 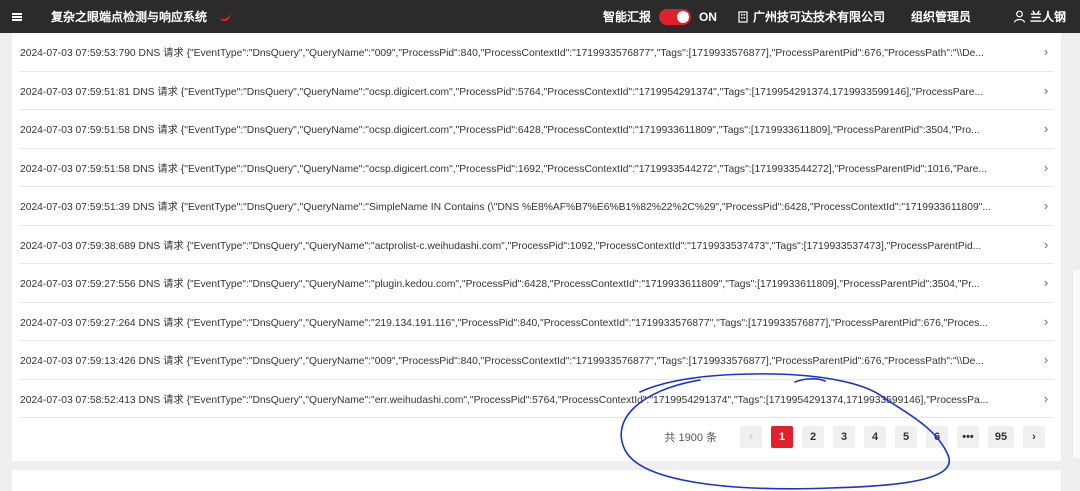 I want to click on building-icon, so click(x=743, y=16).